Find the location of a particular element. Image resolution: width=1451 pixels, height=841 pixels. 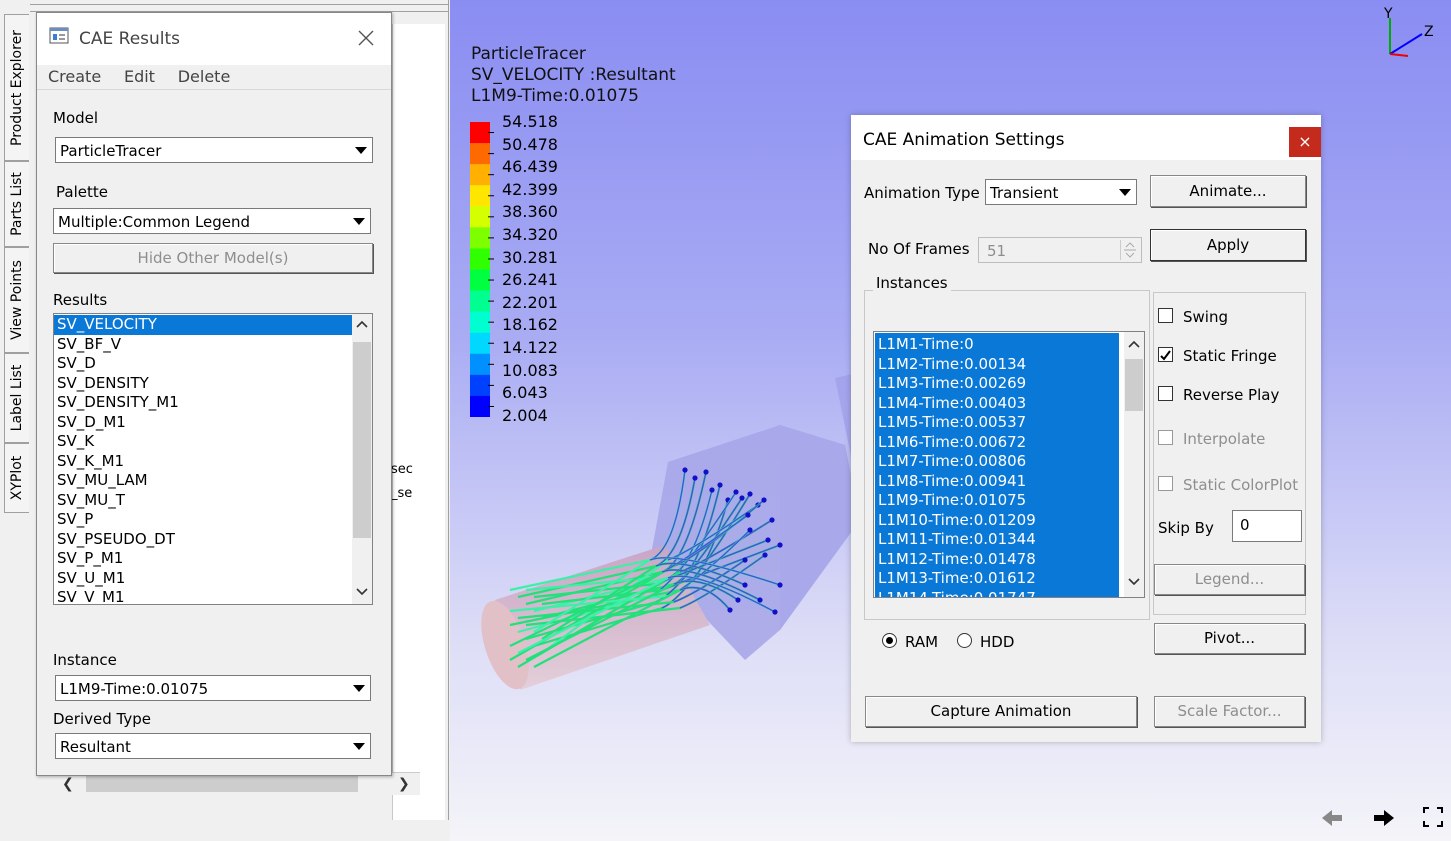

axis-triad-icon: Y Z is located at coordinates (1408, 31).